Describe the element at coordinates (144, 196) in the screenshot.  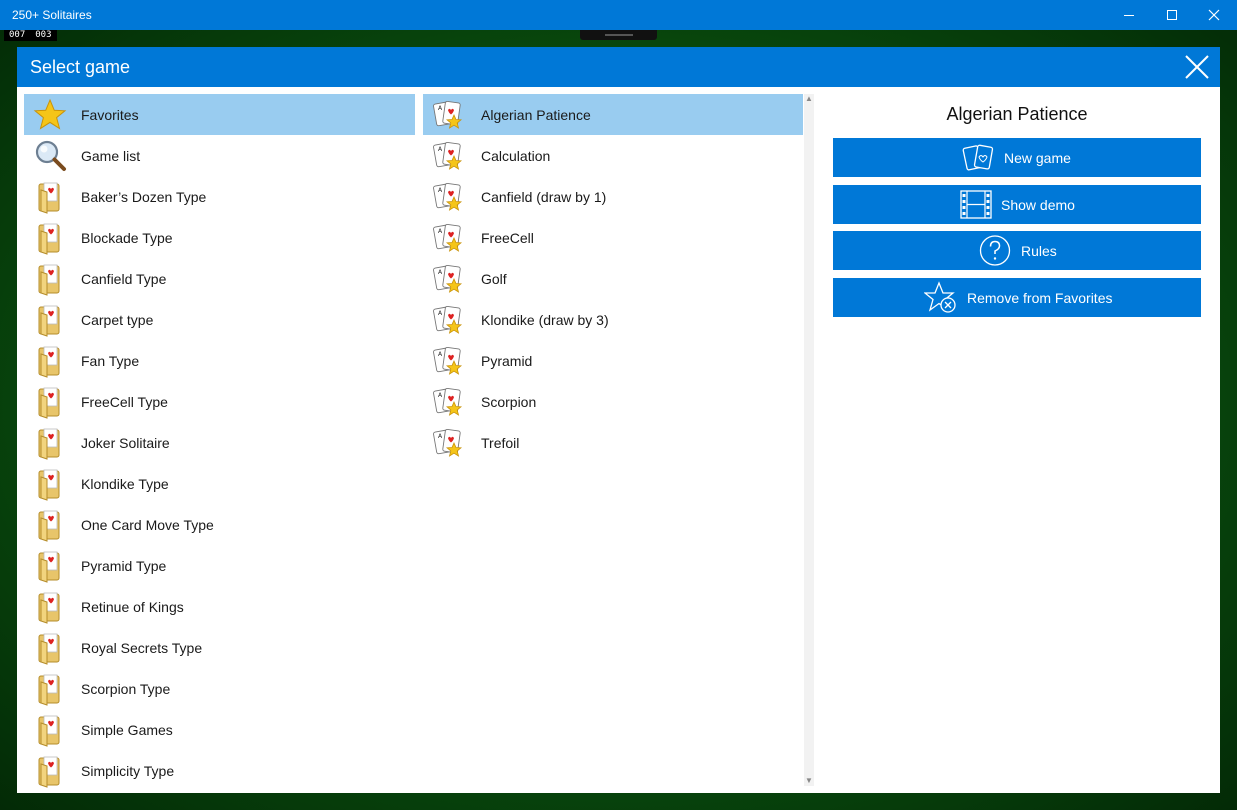
I see `category-item-label: Baker’s Dozen Type` at that location.